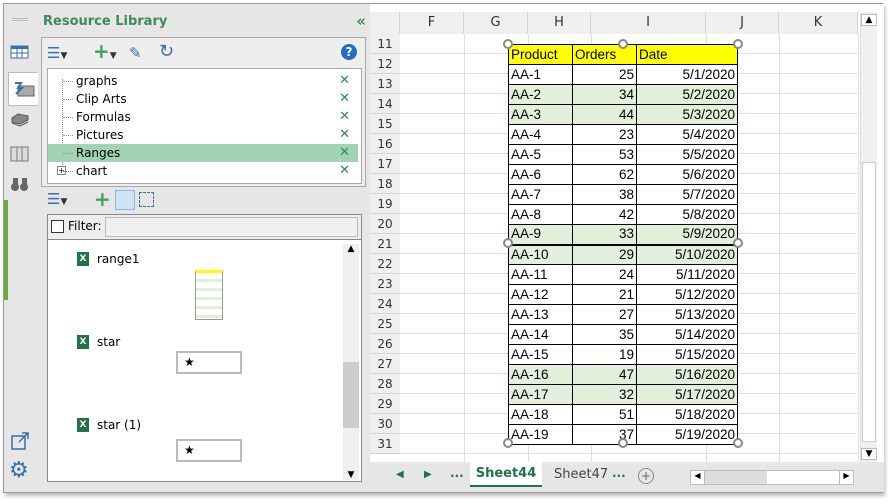 The width and height of the screenshot is (888, 502). What do you see at coordinates (146, 199) in the screenshot?
I see `preview-view-icon` at bounding box center [146, 199].